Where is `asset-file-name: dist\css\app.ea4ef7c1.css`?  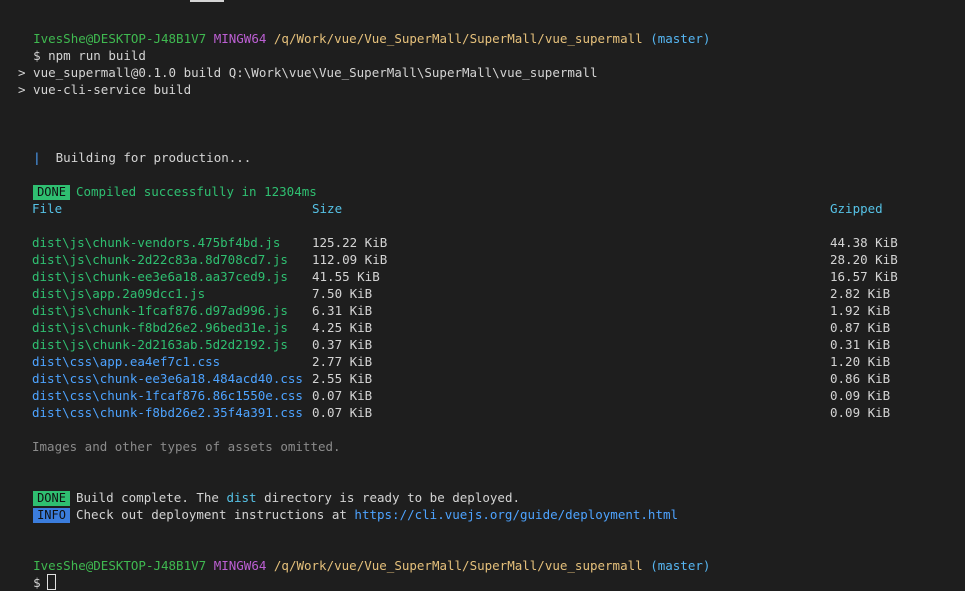 asset-file-name: dist\css\app.ea4ef7c1.css is located at coordinates (126, 361).